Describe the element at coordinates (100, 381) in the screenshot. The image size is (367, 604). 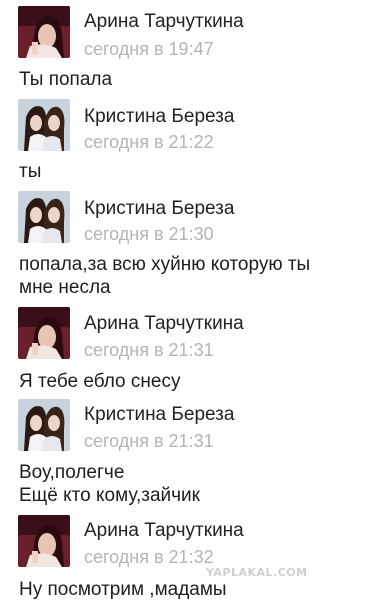
I see `message-text: Я тебе ебло снесу` at that location.